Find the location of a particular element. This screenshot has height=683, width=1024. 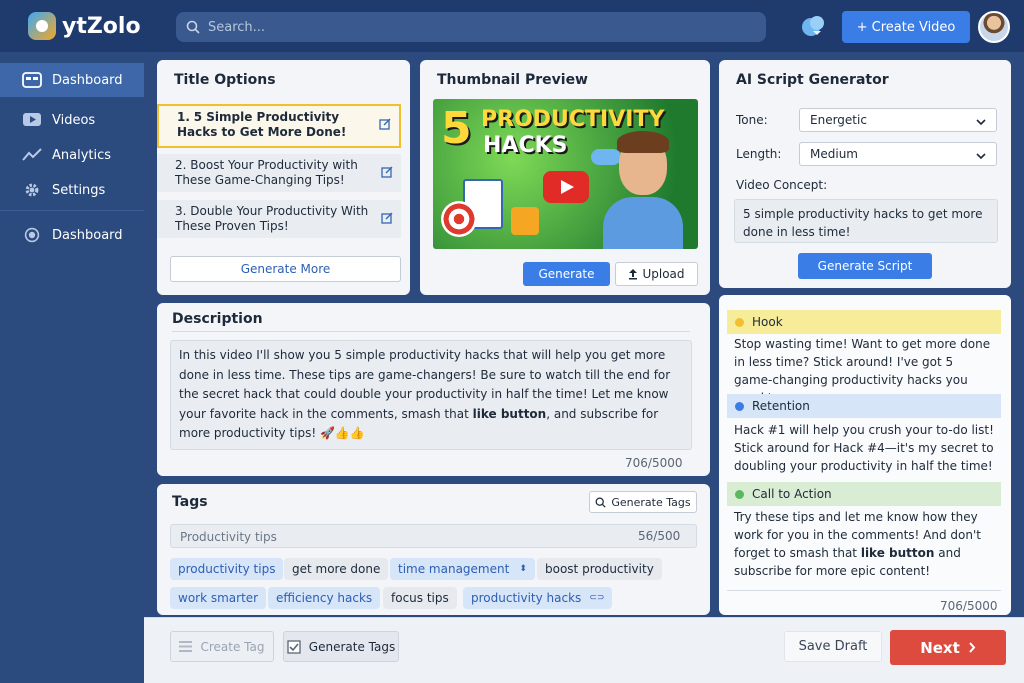

generate-thumbnail-button: Generate is located at coordinates (566, 274).